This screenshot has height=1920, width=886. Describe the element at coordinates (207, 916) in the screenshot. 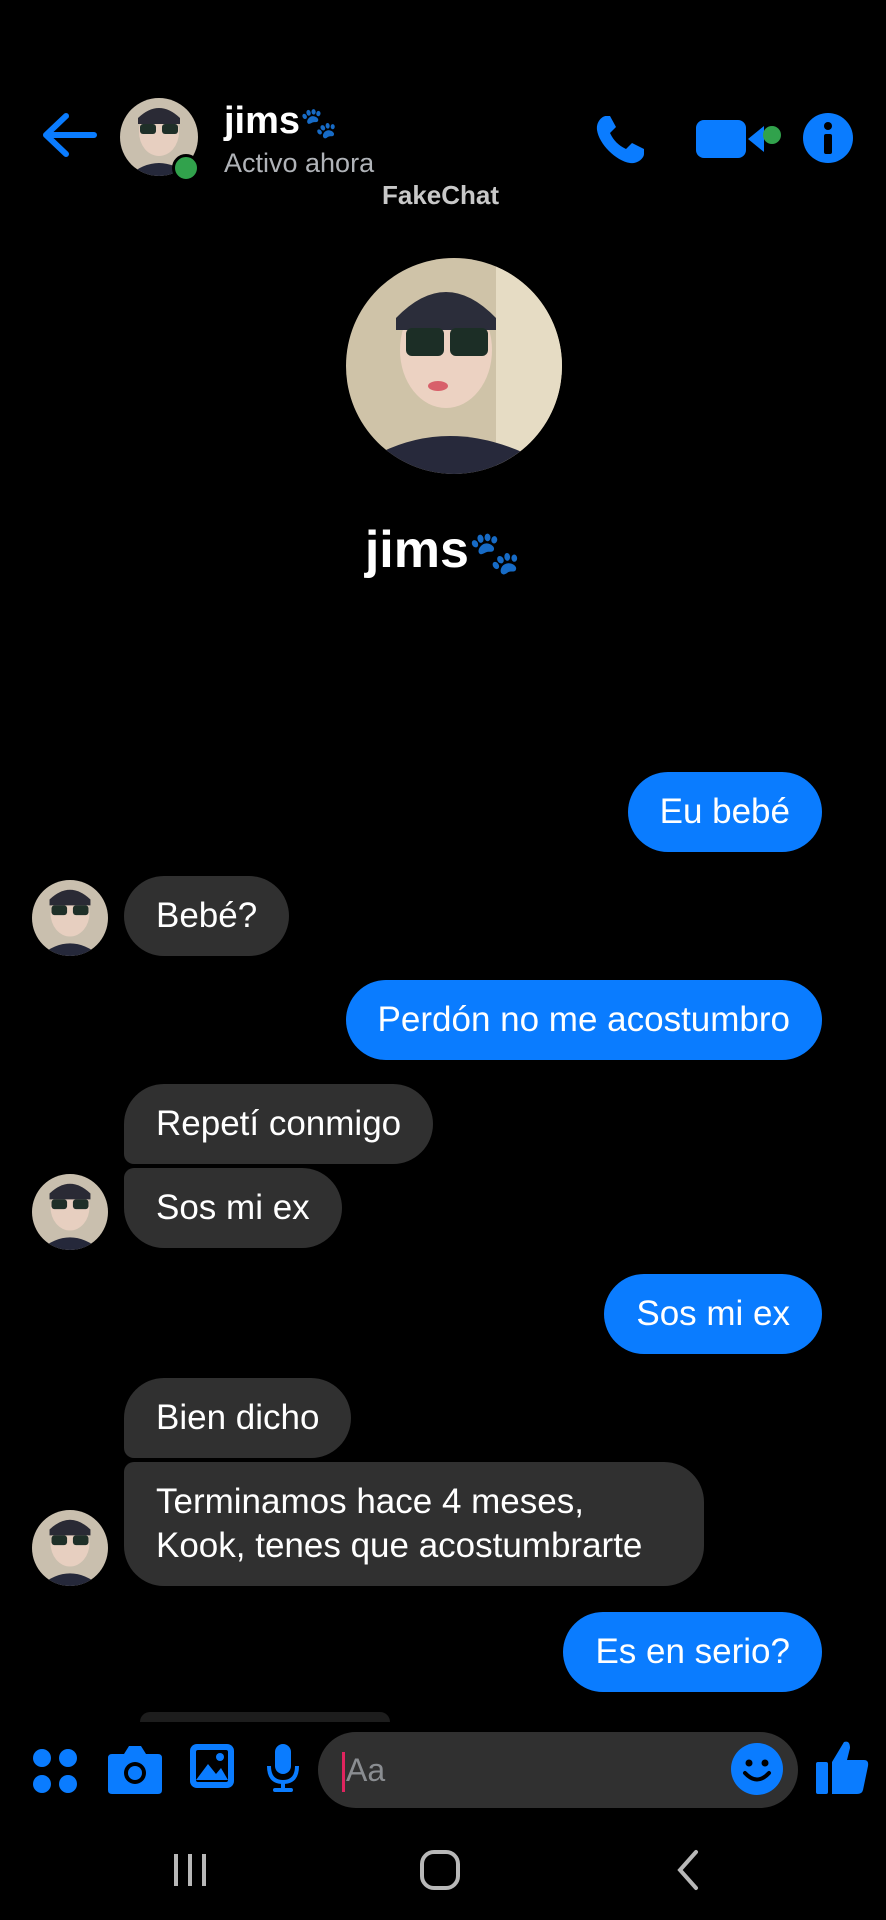

I see `message-incoming: Bebé?` at that location.